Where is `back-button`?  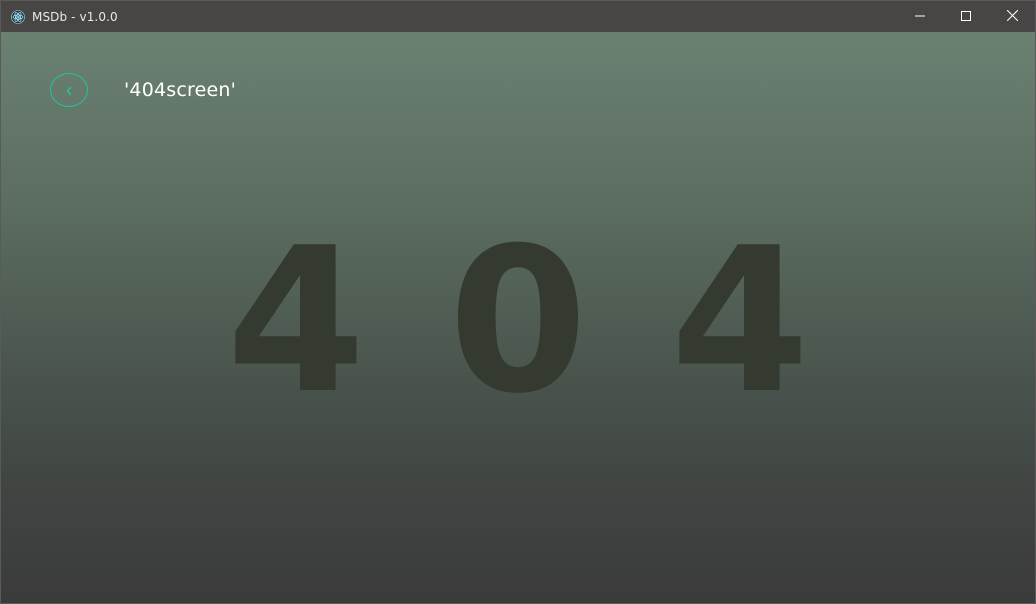 back-button is located at coordinates (69, 90).